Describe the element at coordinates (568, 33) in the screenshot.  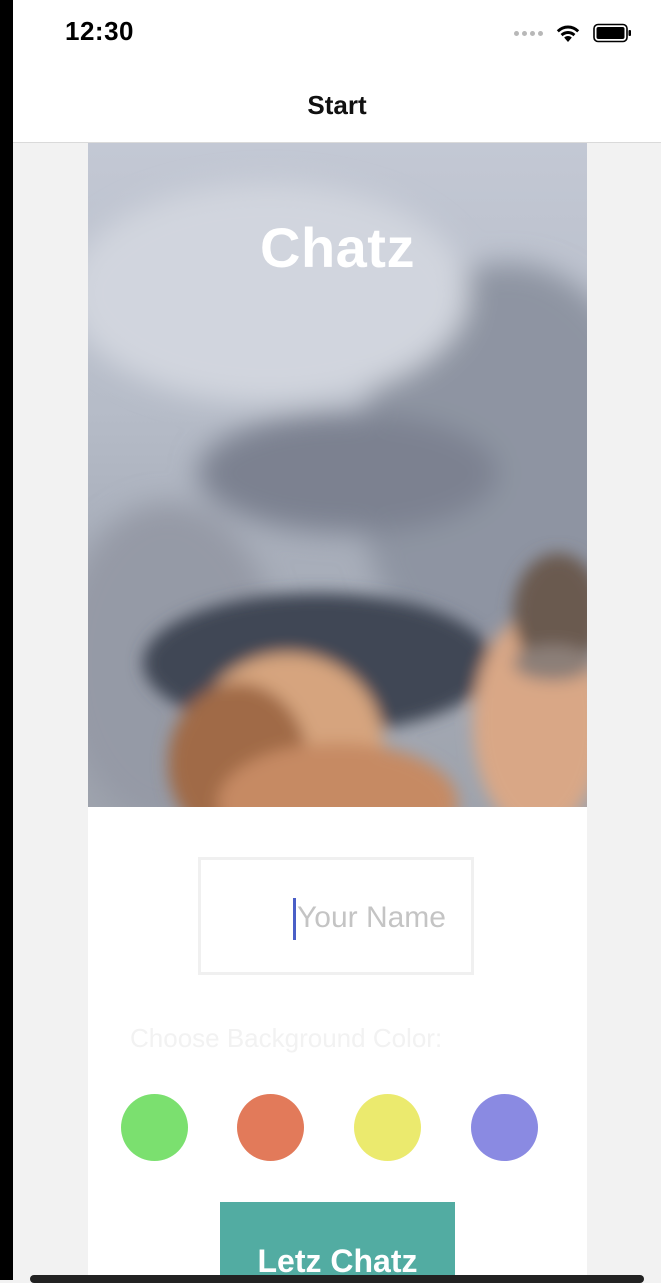
I see `wifi-icon` at that location.